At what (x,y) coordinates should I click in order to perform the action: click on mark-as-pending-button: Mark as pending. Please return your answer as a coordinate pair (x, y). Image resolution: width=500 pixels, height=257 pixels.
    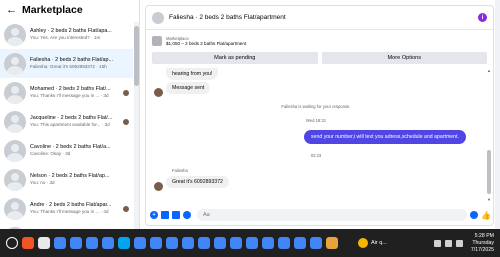
    Looking at the image, I should click on (235, 58).